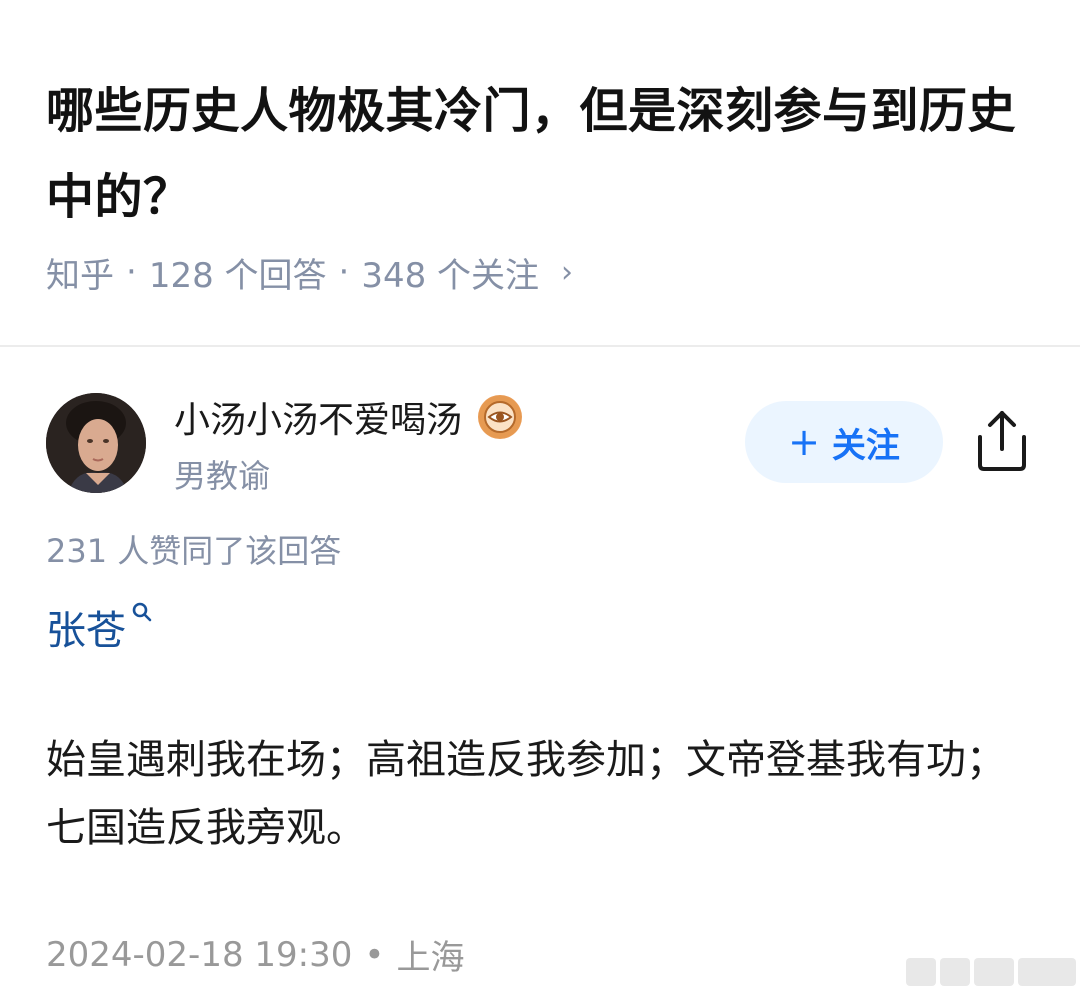  I want to click on eye-badge-icon, so click(500, 417).